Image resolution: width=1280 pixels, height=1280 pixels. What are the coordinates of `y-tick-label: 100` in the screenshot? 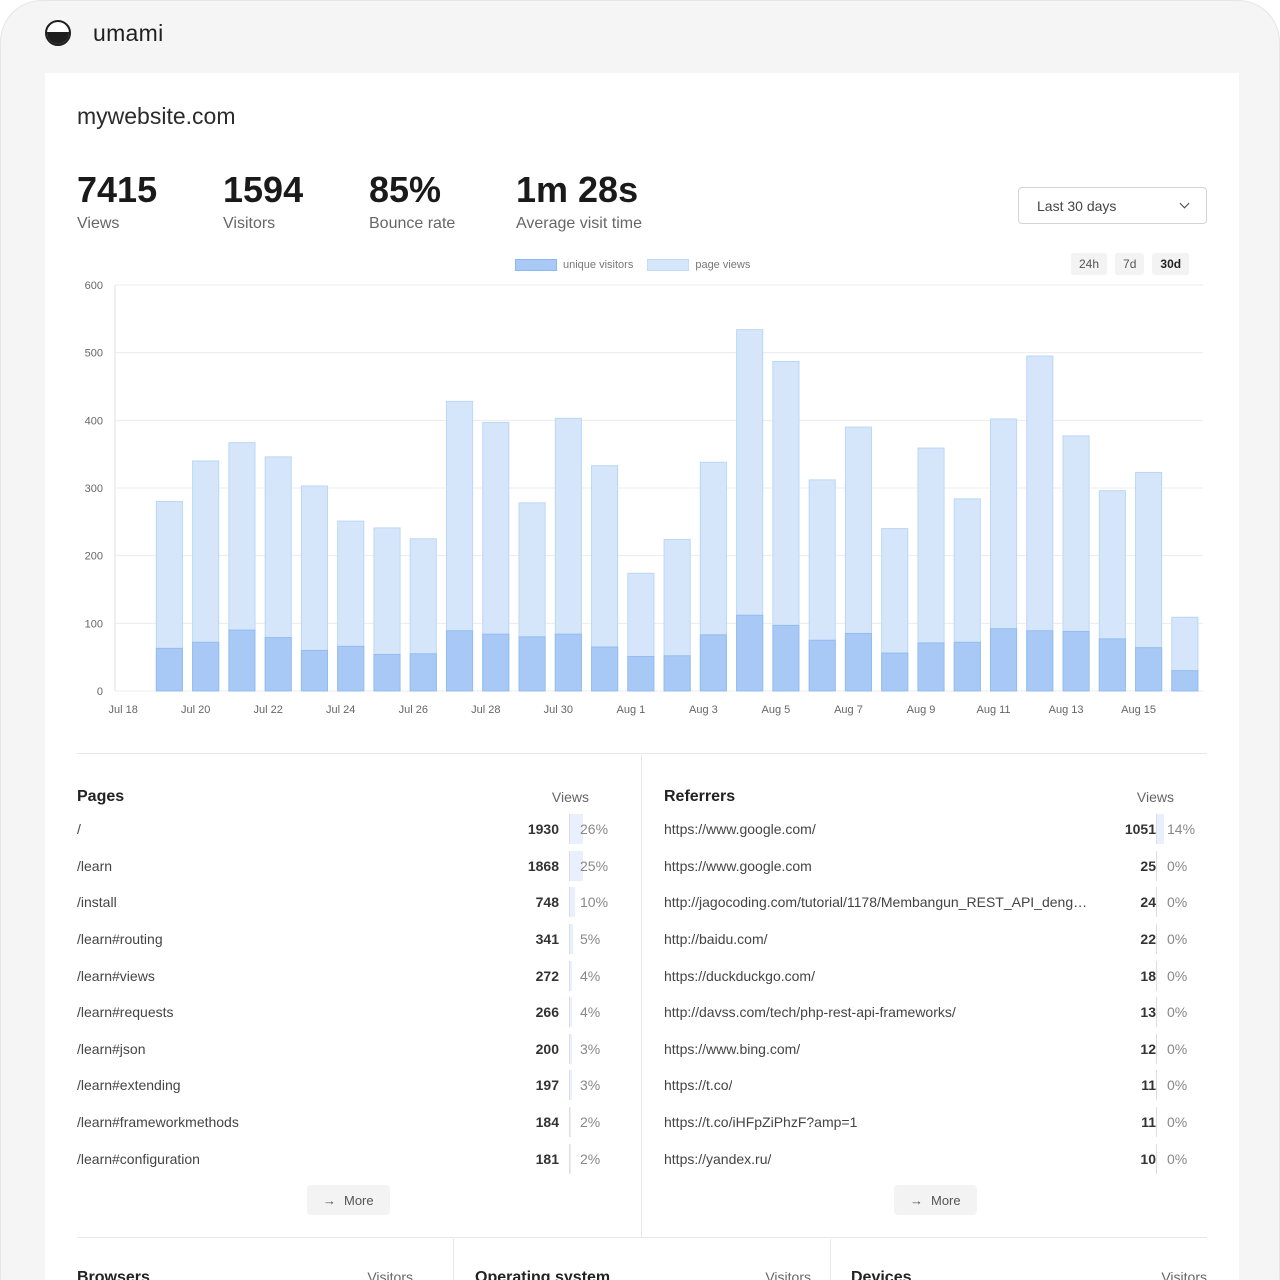 It's located at (94, 624).